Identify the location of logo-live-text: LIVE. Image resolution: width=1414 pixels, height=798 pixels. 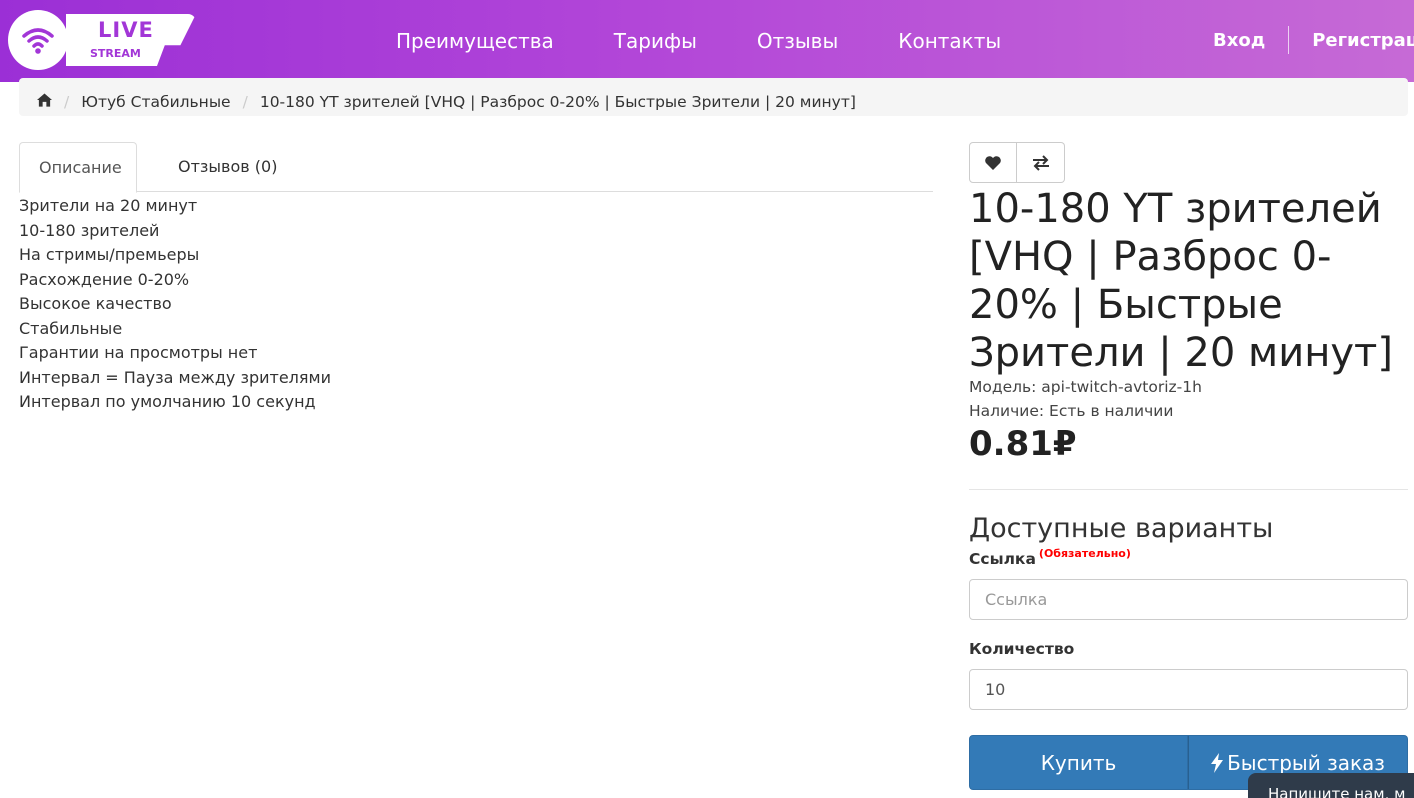
(126, 30).